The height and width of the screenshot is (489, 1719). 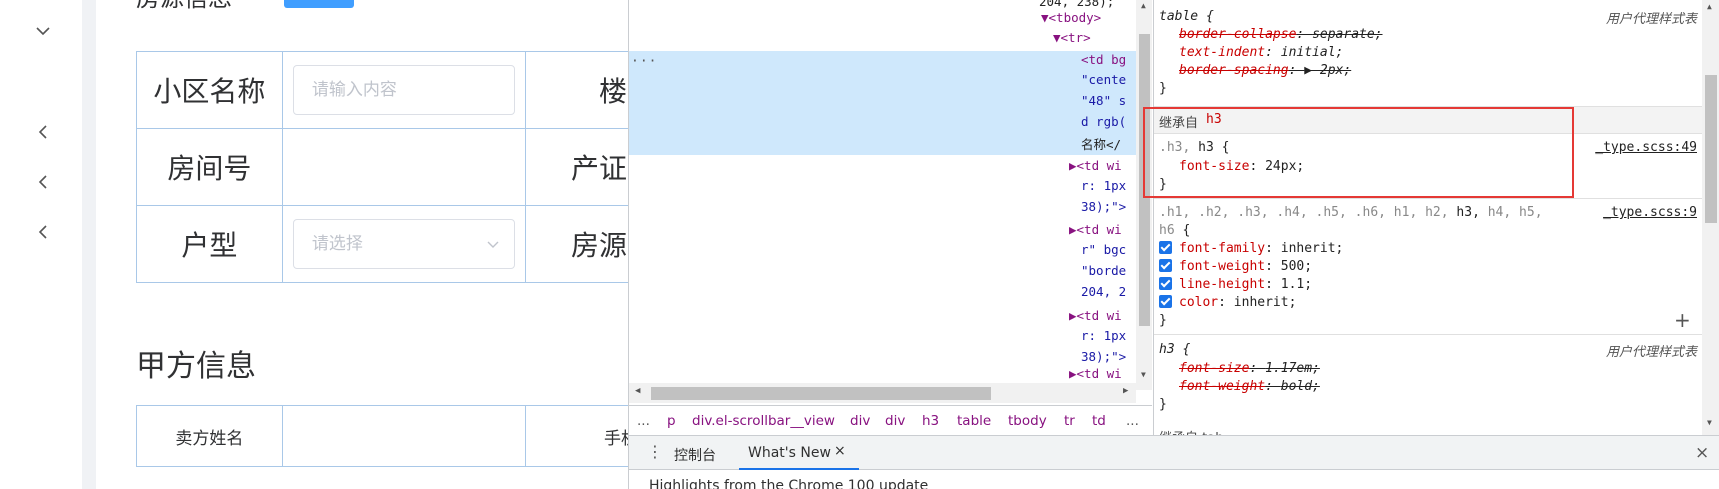 What do you see at coordinates (789, 453) in the screenshot?
I see `tab-label: What's New` at bounding box center [789, 453].